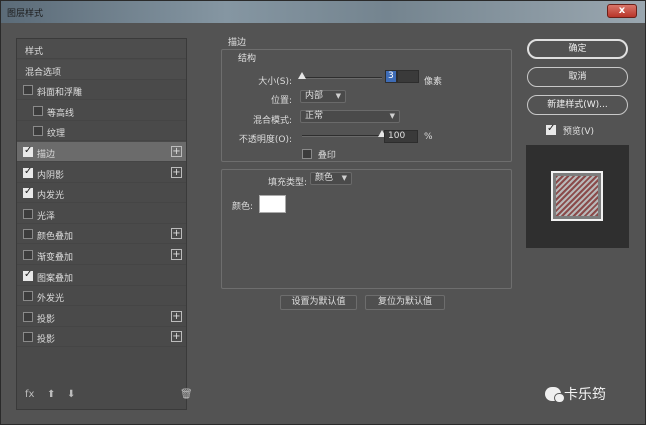 Image resolution: width=646 pixels, height=425 pixels. Describe the element at coordinates (243, 207) in the screenshot. I see `color-label: 颜色:` at that location.